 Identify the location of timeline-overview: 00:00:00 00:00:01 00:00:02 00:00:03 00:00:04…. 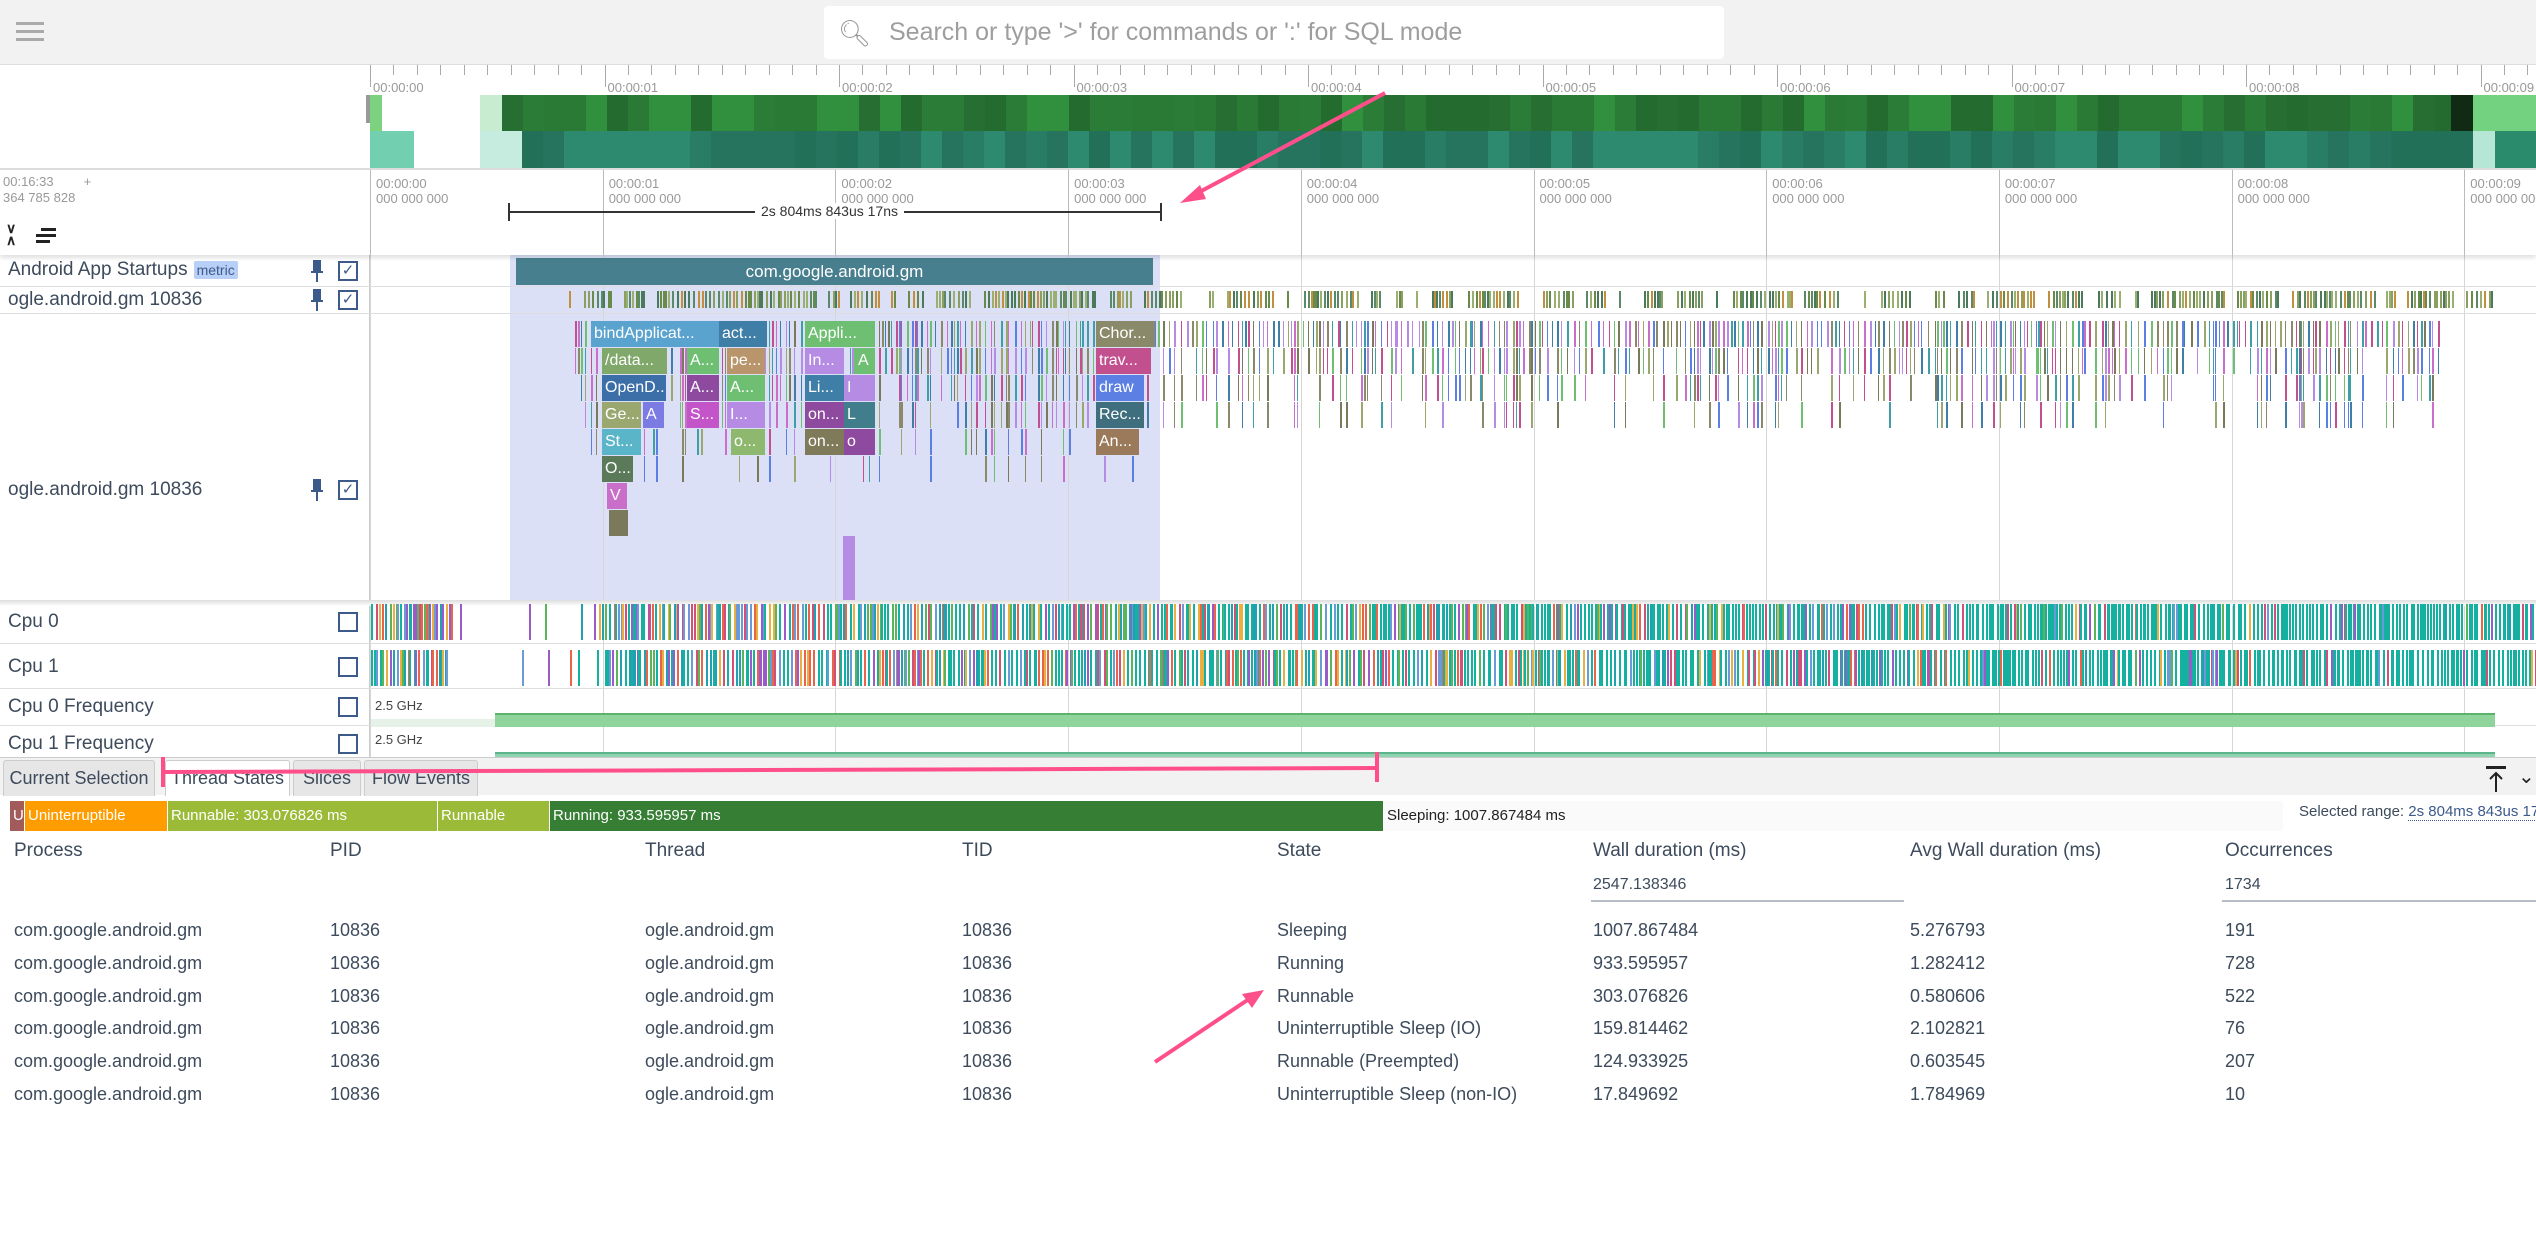
(1268, 117).